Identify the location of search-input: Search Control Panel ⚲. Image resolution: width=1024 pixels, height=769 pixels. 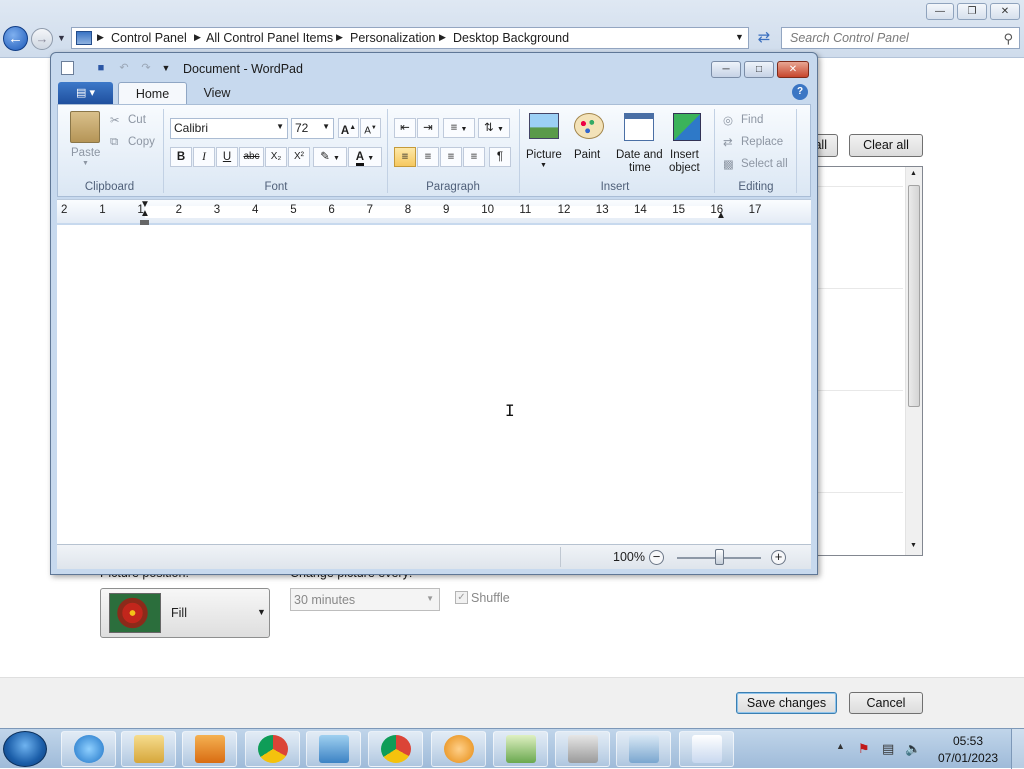
(900, 38).